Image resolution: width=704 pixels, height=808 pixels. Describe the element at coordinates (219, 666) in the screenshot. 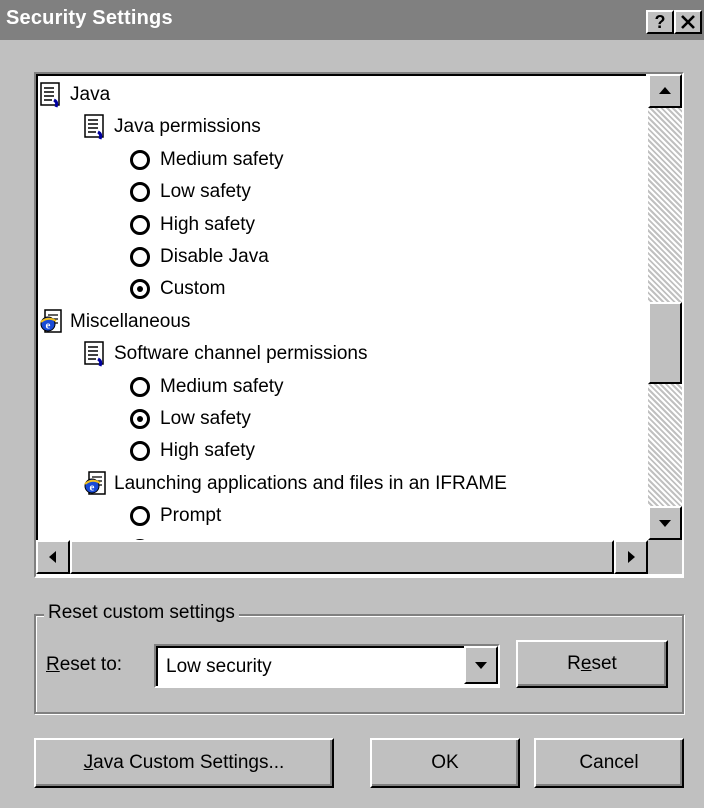

I see `select-value: Low security` at that location.